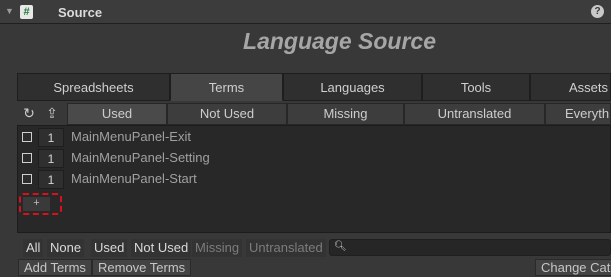 The width and height of the screenshot is (611, 277). Describe the element at coordinates (161, 248) in the screenshot. I see `filter-not-used-button: Not Used` at that location.